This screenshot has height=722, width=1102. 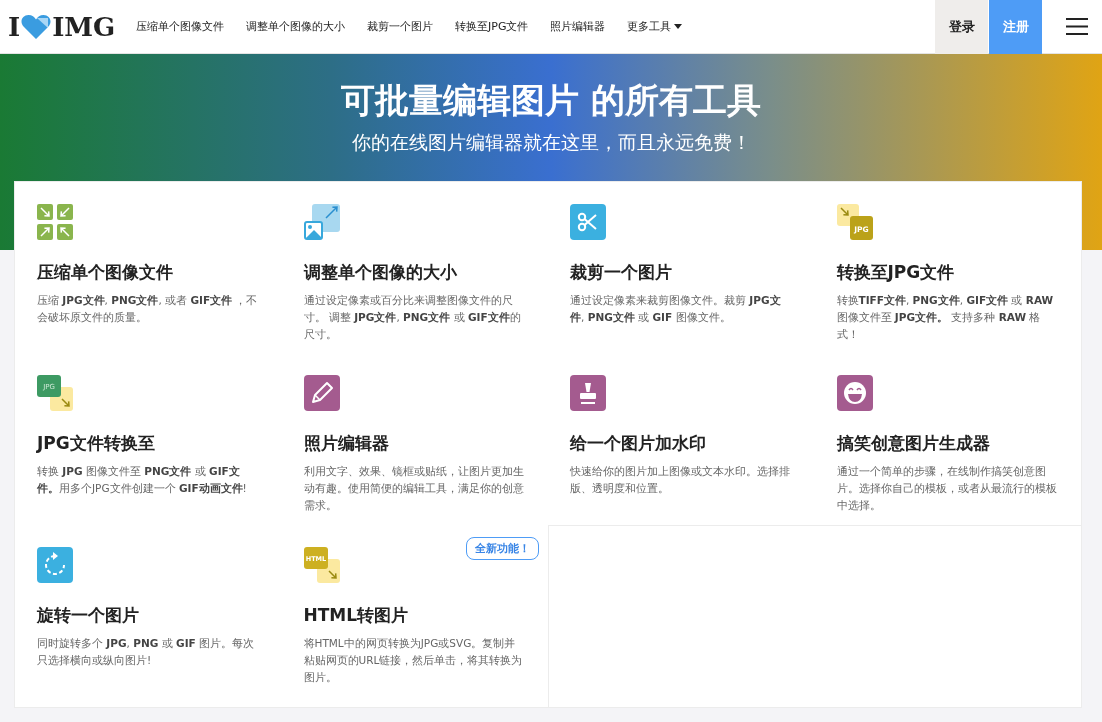 I want to click on tool-description: 转换TIFF文件, PNG文件, GIF文件 或 RAW 图像文件至 JPG文件。 支持多种 RAW 格式！, so click(x=945, y=317).